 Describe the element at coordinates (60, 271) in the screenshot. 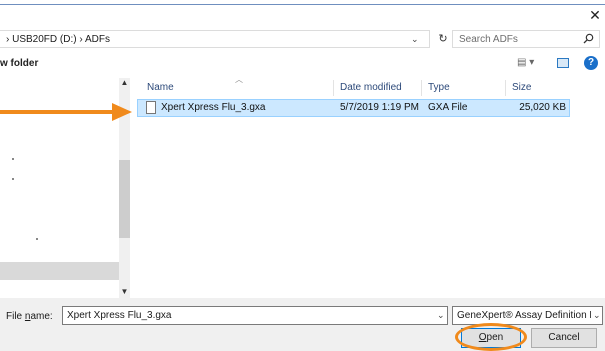

I see `nav-item-selected` at that location.